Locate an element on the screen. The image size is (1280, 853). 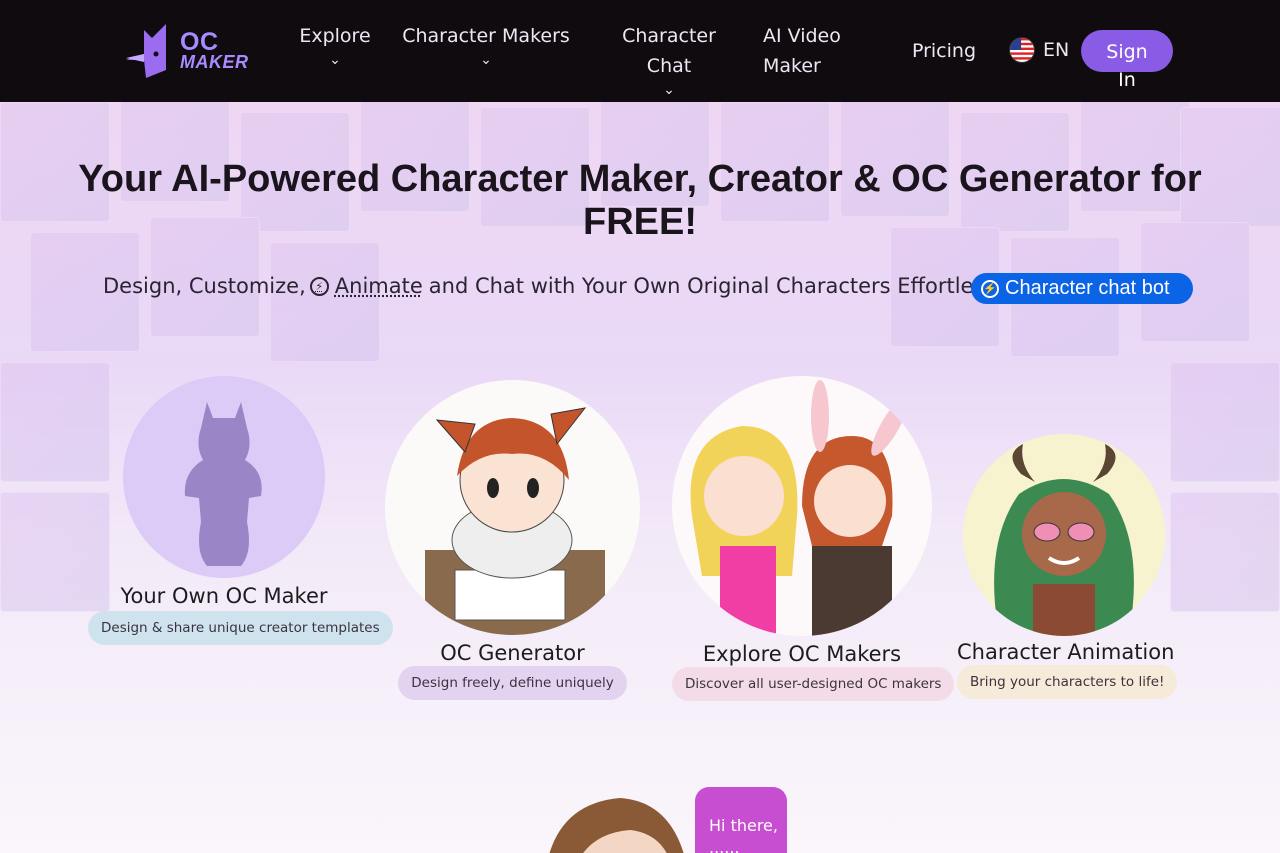
logo-wordmark: OC MAKER is located at coordinates (214, 50).